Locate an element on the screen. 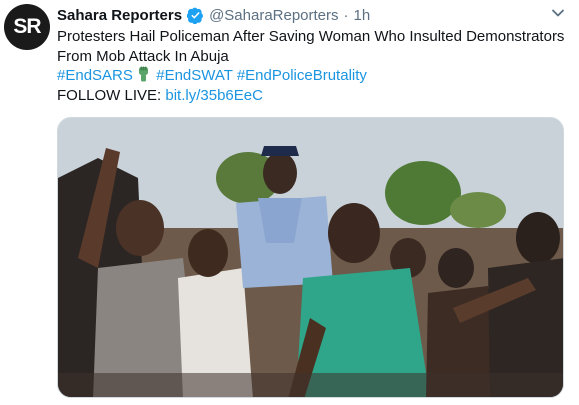  follow-link: bit.ly/35b6EeC is located at coordinates (214, 95).